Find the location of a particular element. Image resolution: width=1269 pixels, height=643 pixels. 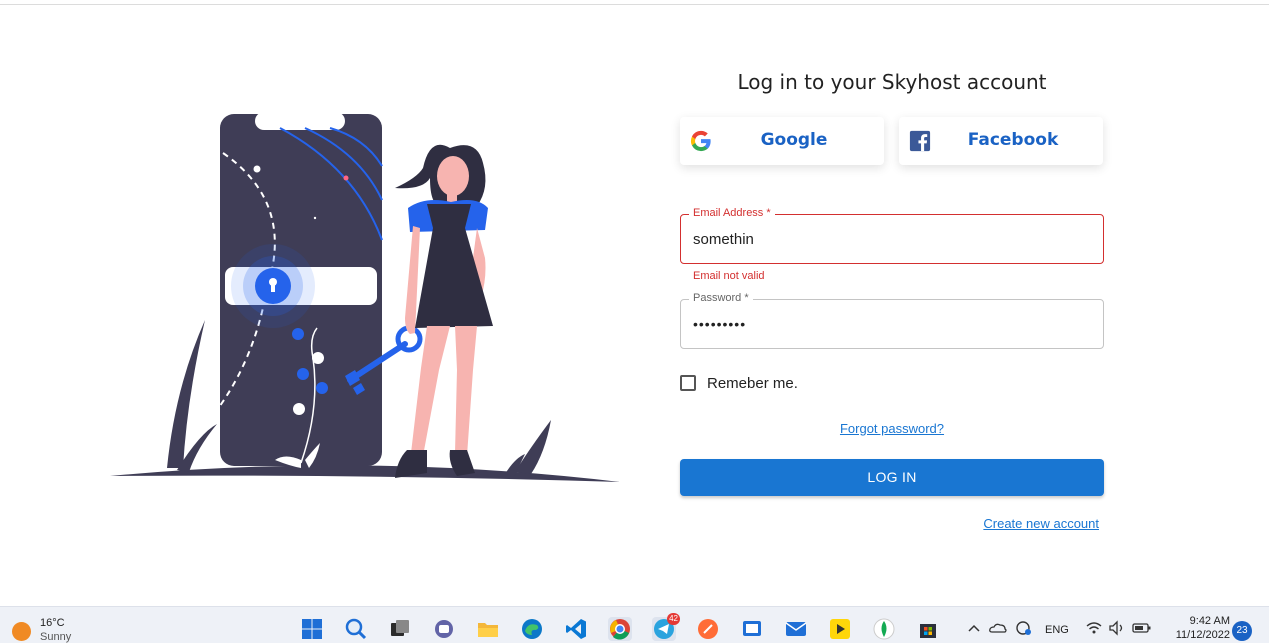

facebook-login-button: Facebook is located at coordinates (1001, 141).